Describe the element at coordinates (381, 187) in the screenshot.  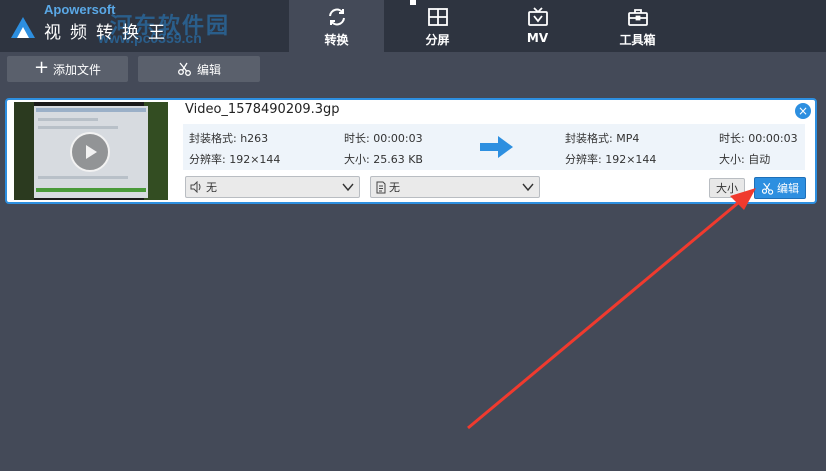
I see `document-icon` at that location.